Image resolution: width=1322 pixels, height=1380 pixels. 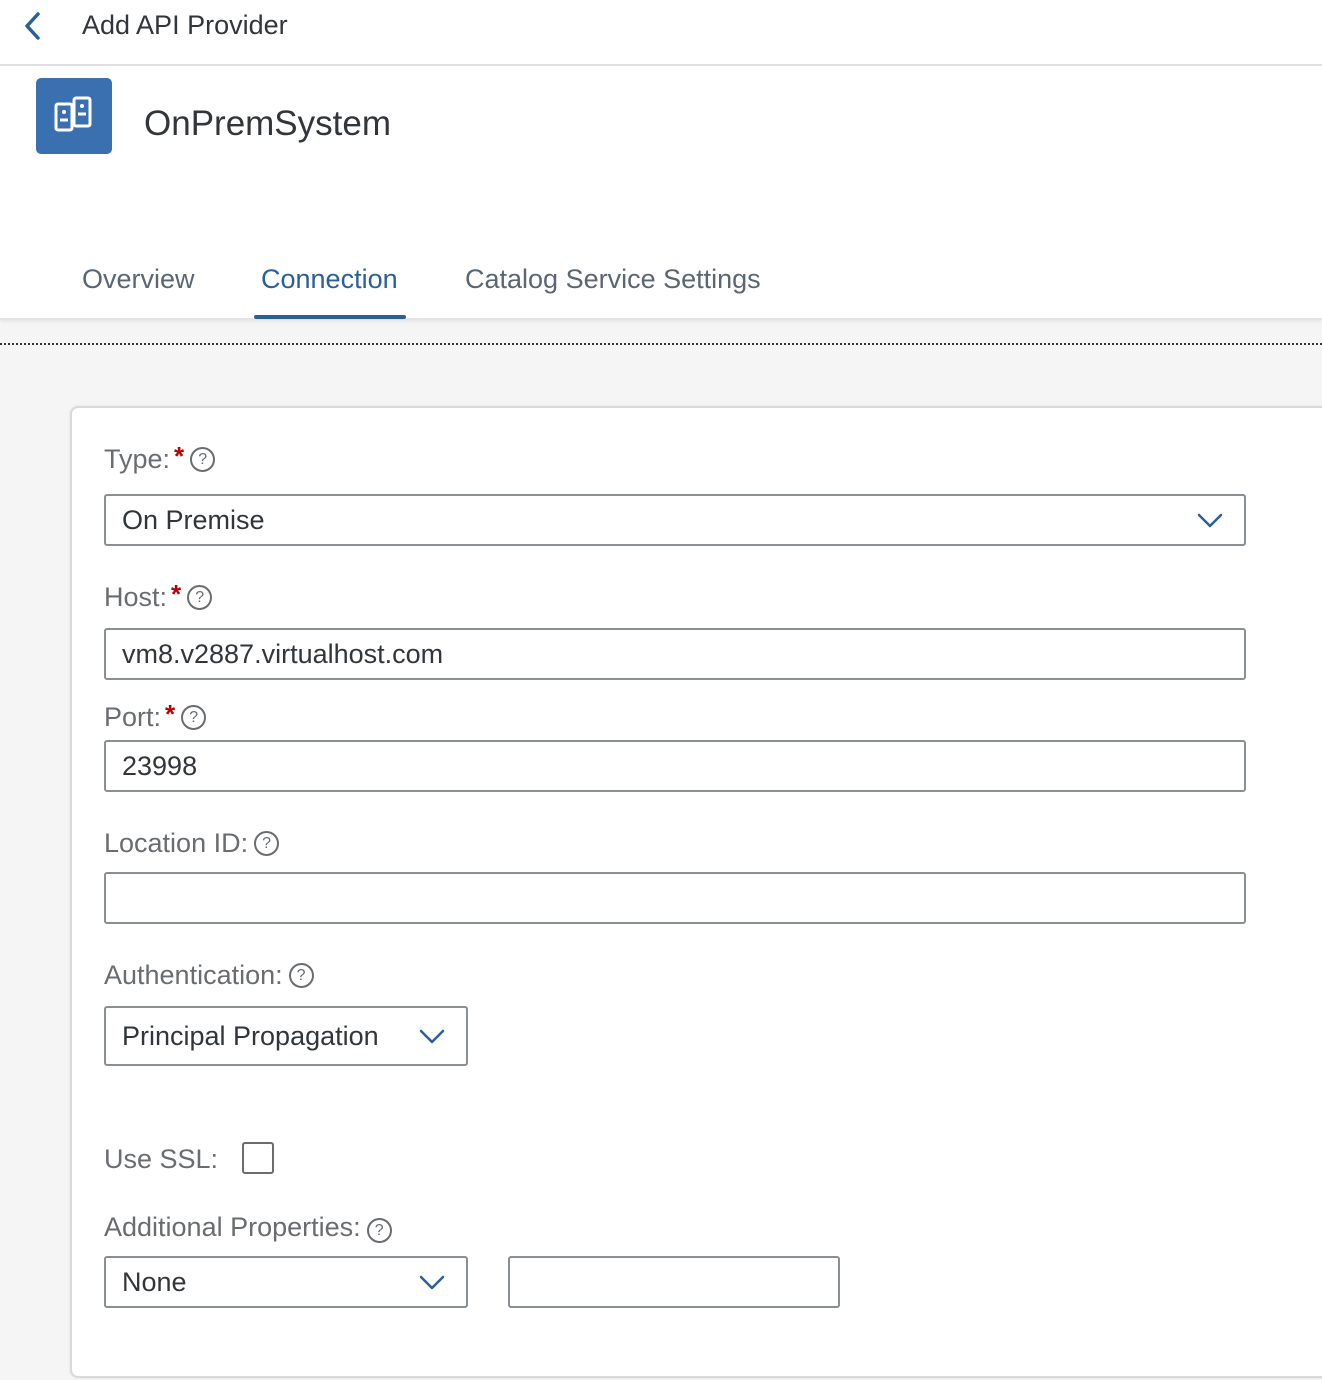 I want to click on host-input-value: vm8.v2887.virtualhost.com, so click(x=283, y=653).